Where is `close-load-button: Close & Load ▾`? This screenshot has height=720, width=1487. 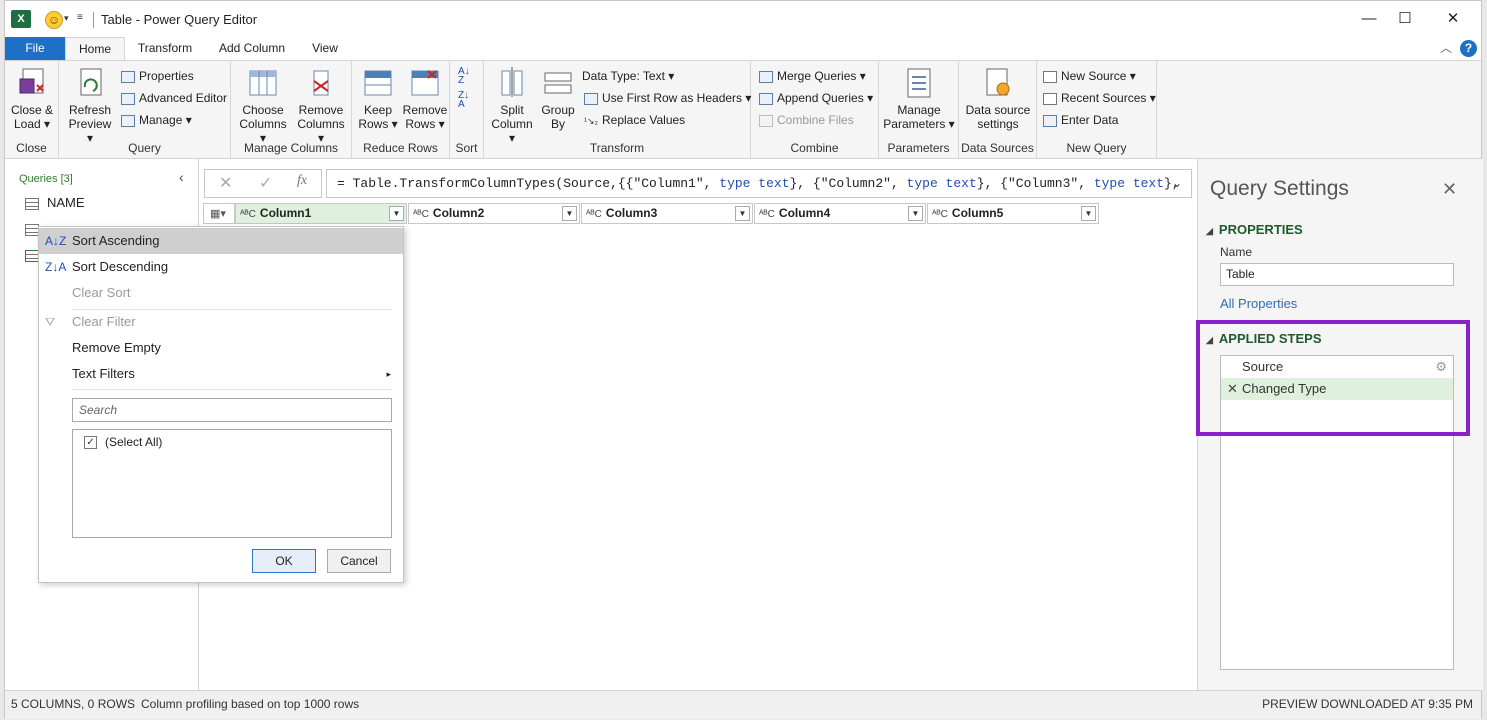
close-load-button: Close & Load ▾ is located at coordinates (32, 98).